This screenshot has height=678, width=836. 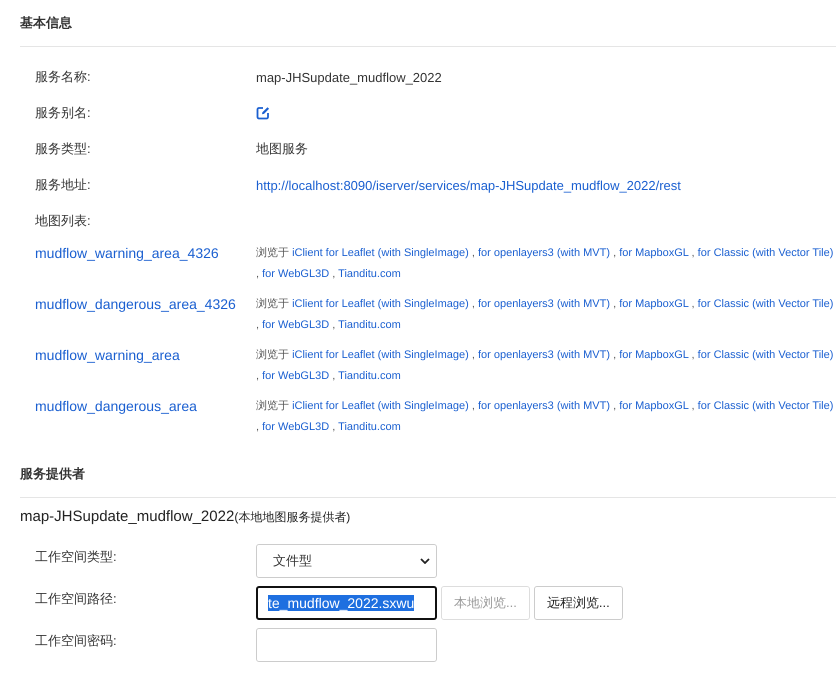 I want to click on field-label: 服务别名:, so click(x=63, y=113).